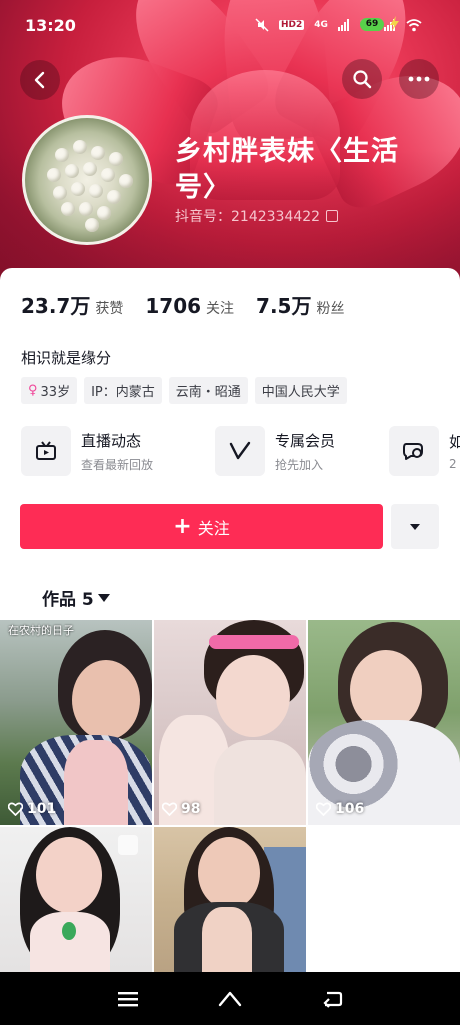  What do you see at coordinates (454, 442) in the screenshot?
I see `feature-title: 如` at bounding box center [454, 442].